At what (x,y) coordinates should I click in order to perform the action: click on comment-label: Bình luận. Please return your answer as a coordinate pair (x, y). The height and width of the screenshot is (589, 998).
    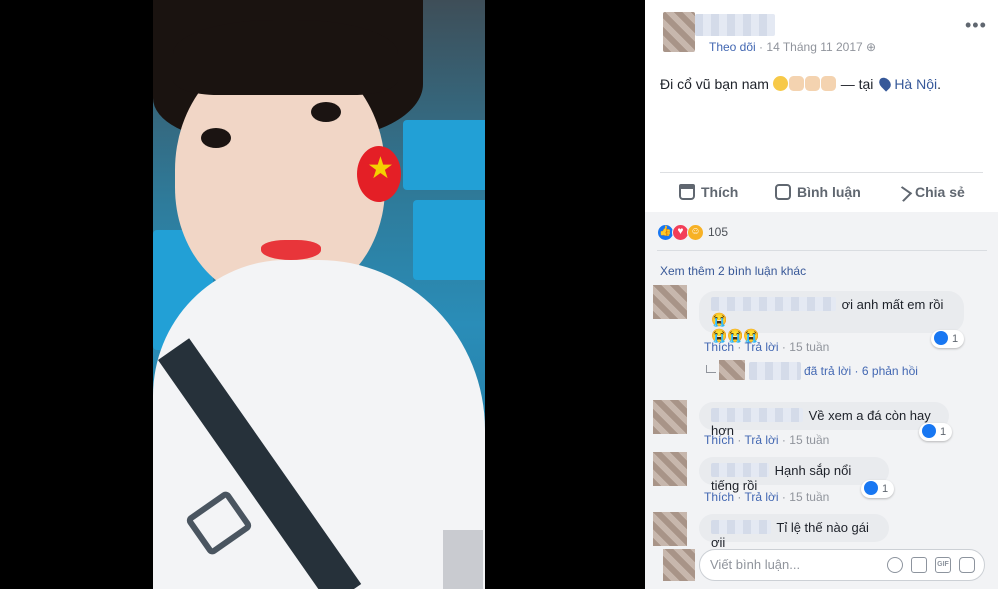
    Looking at the image, I should click on (829, 192).